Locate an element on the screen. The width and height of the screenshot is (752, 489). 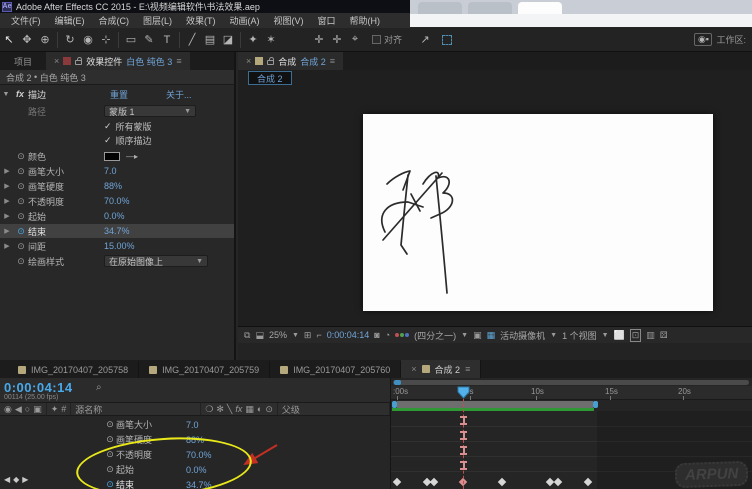
capture-region-icon is located at coordinates (447, 39).